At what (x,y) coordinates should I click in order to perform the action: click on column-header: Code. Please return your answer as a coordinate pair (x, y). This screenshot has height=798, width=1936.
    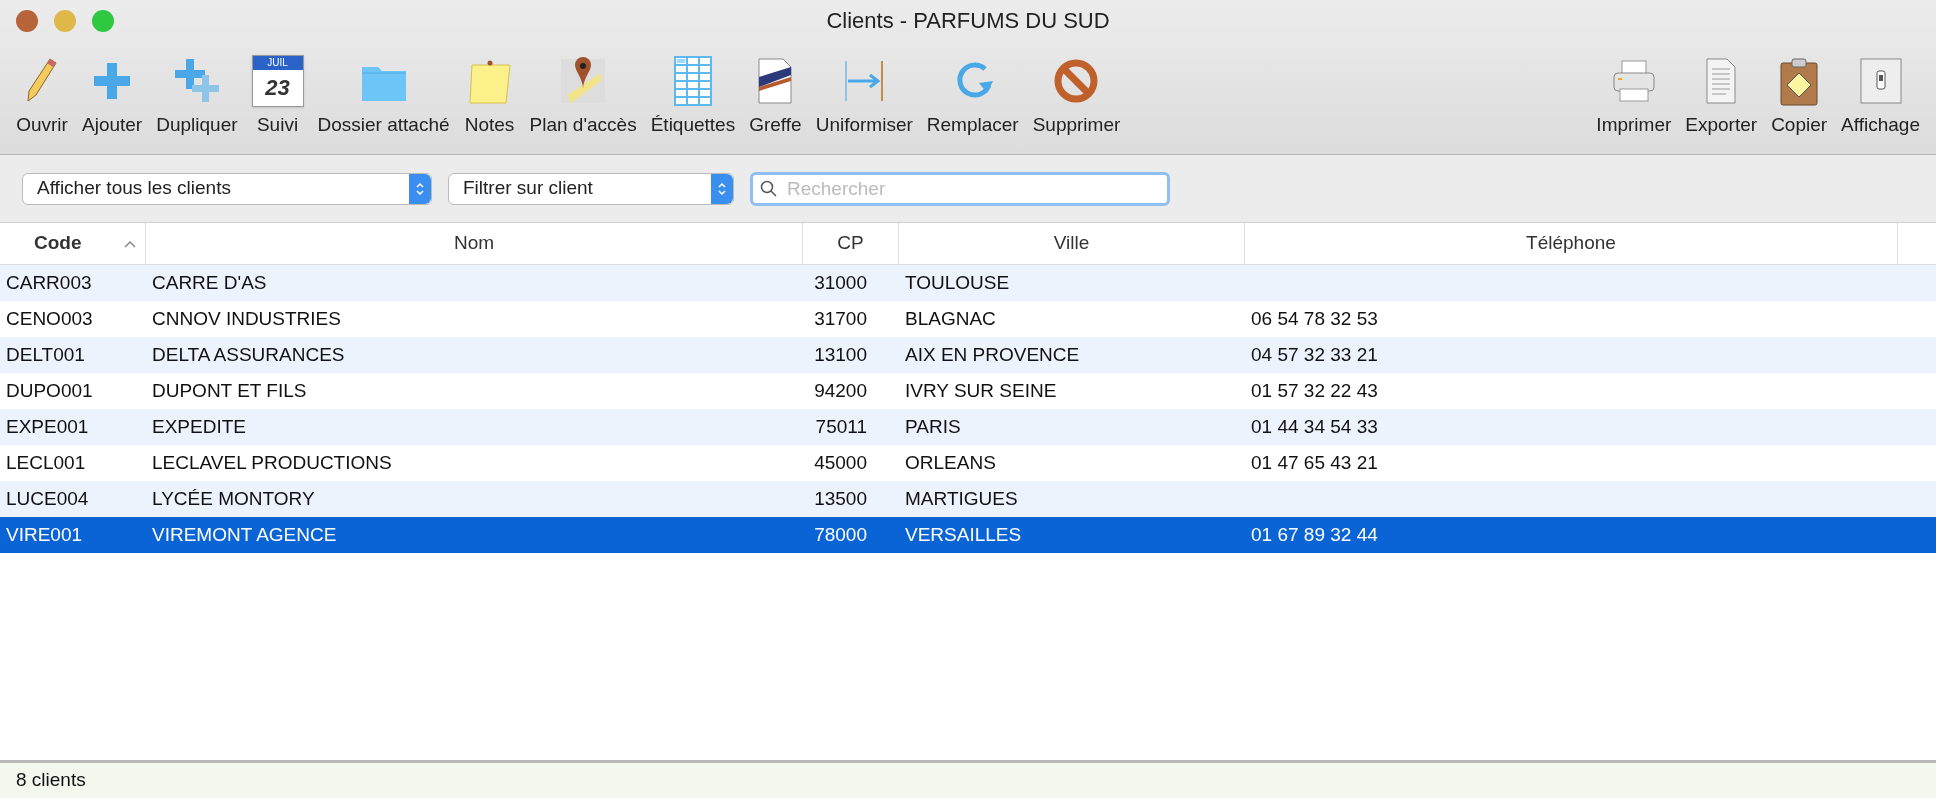
    Looking at the image, I should click on (73, 243).